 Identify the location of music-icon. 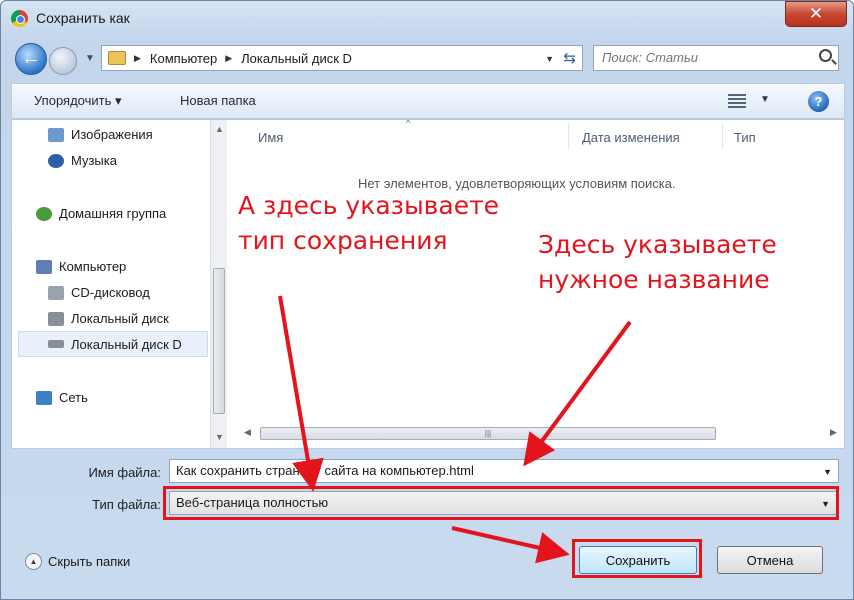
(56, 160).